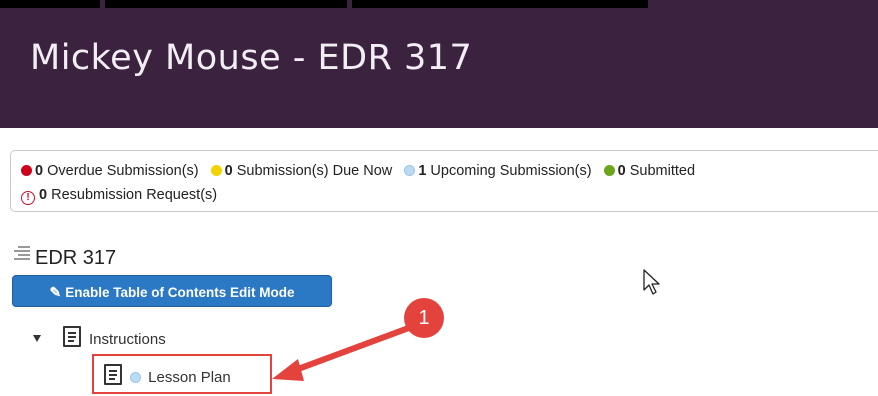 This screenshot has height=396, width=878. I want to click on enable-toc-edit-mode-button: ✎ Enable Table of Contents Edit Mode, so click(172, 291).